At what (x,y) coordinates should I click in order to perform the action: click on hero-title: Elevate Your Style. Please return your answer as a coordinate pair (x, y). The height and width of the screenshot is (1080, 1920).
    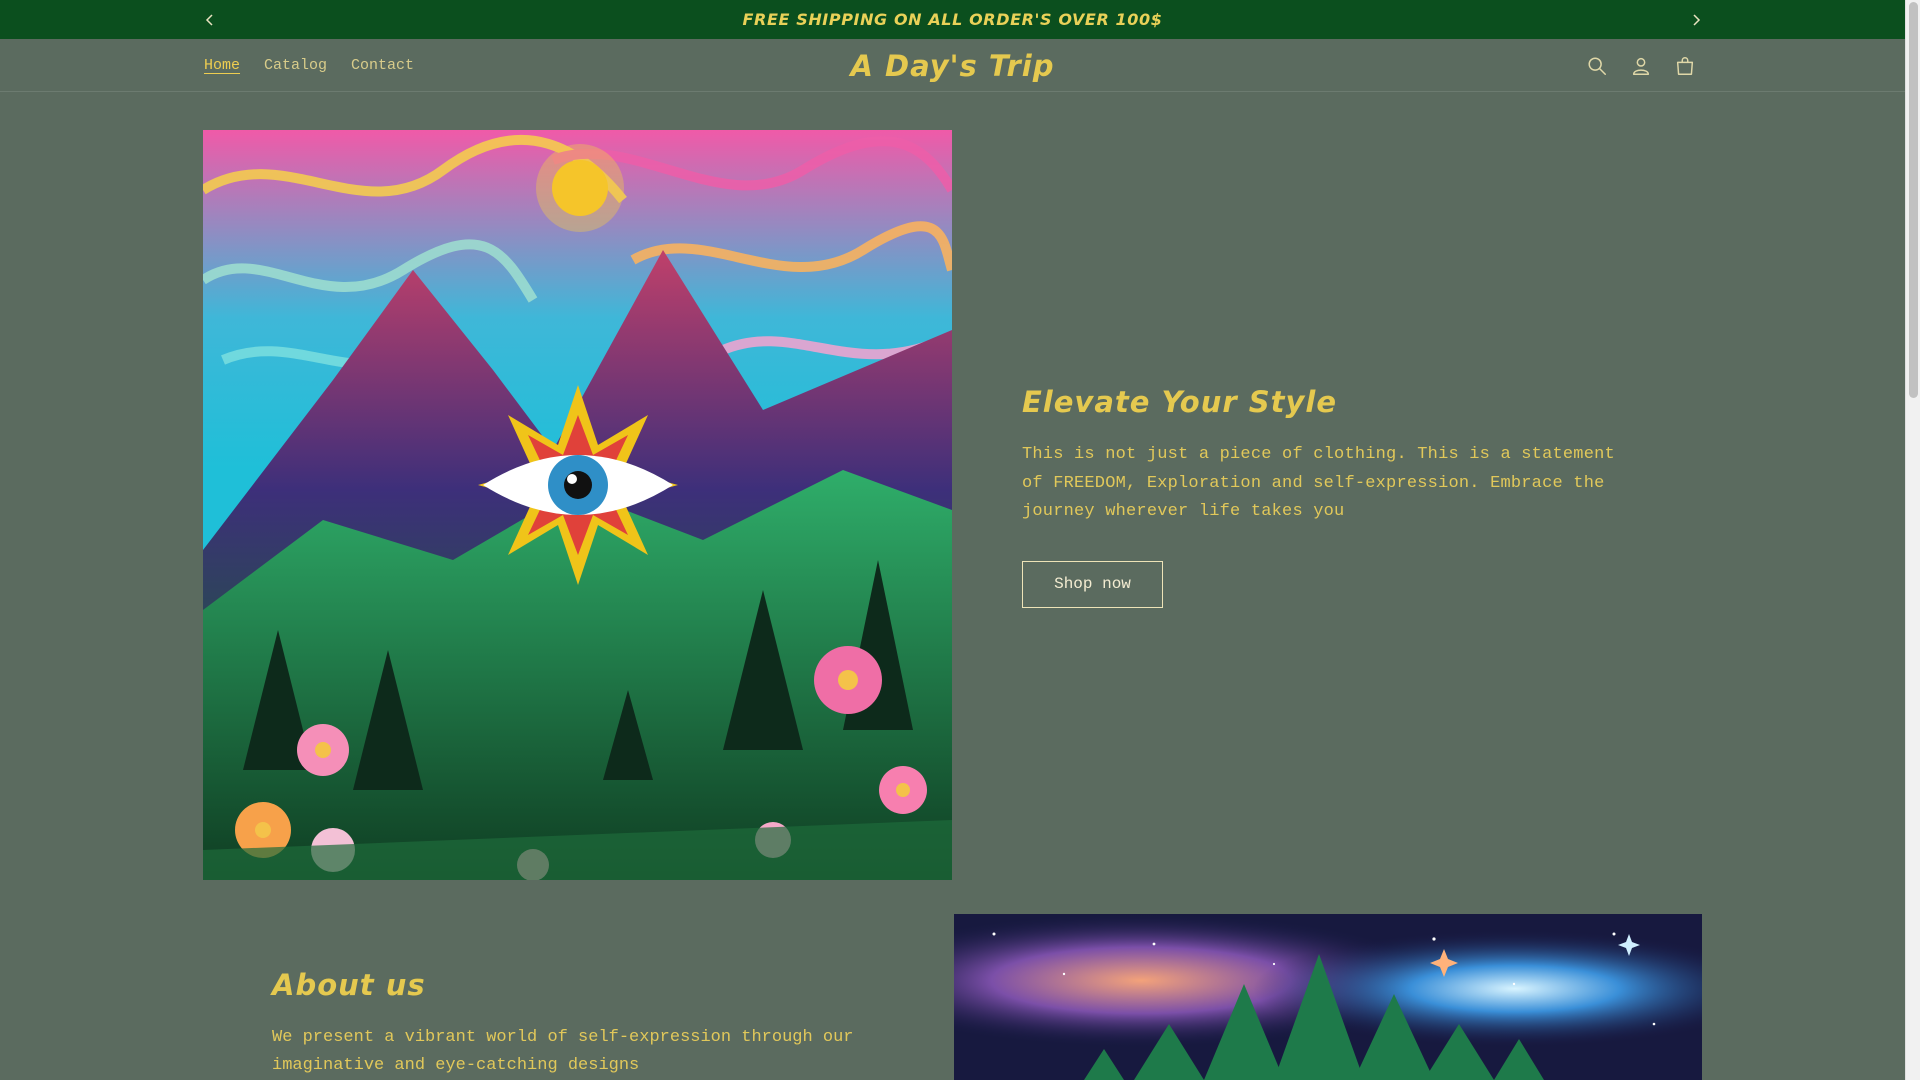
    Looking at the image, I should click on (1180, 402).